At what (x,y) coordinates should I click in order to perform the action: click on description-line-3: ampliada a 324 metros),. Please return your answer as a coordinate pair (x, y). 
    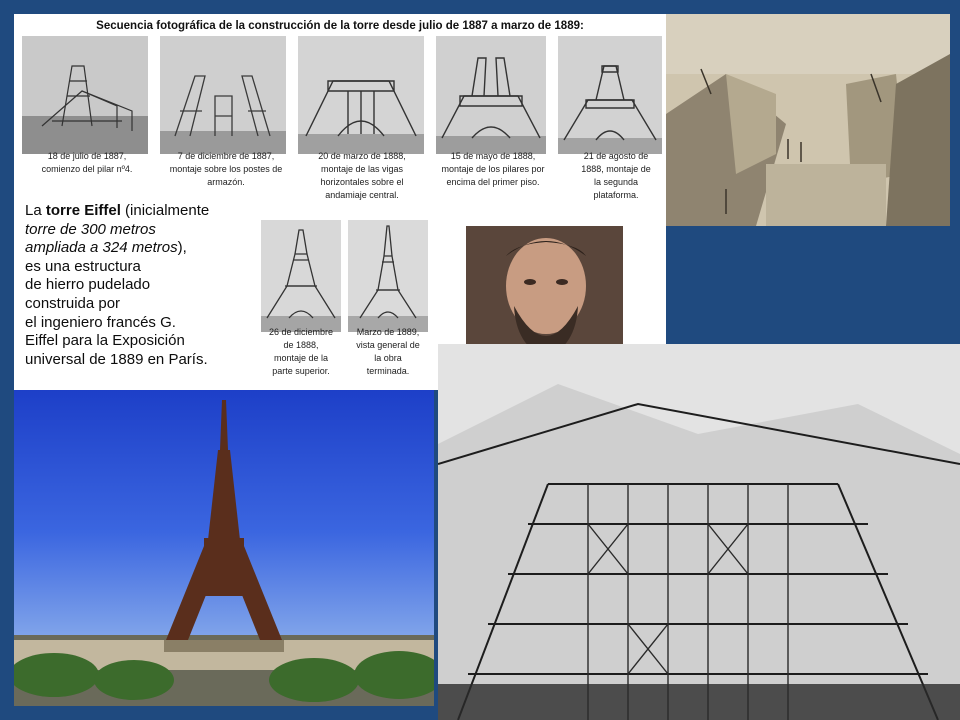
    Looking at the image, I should click on (106, 248).